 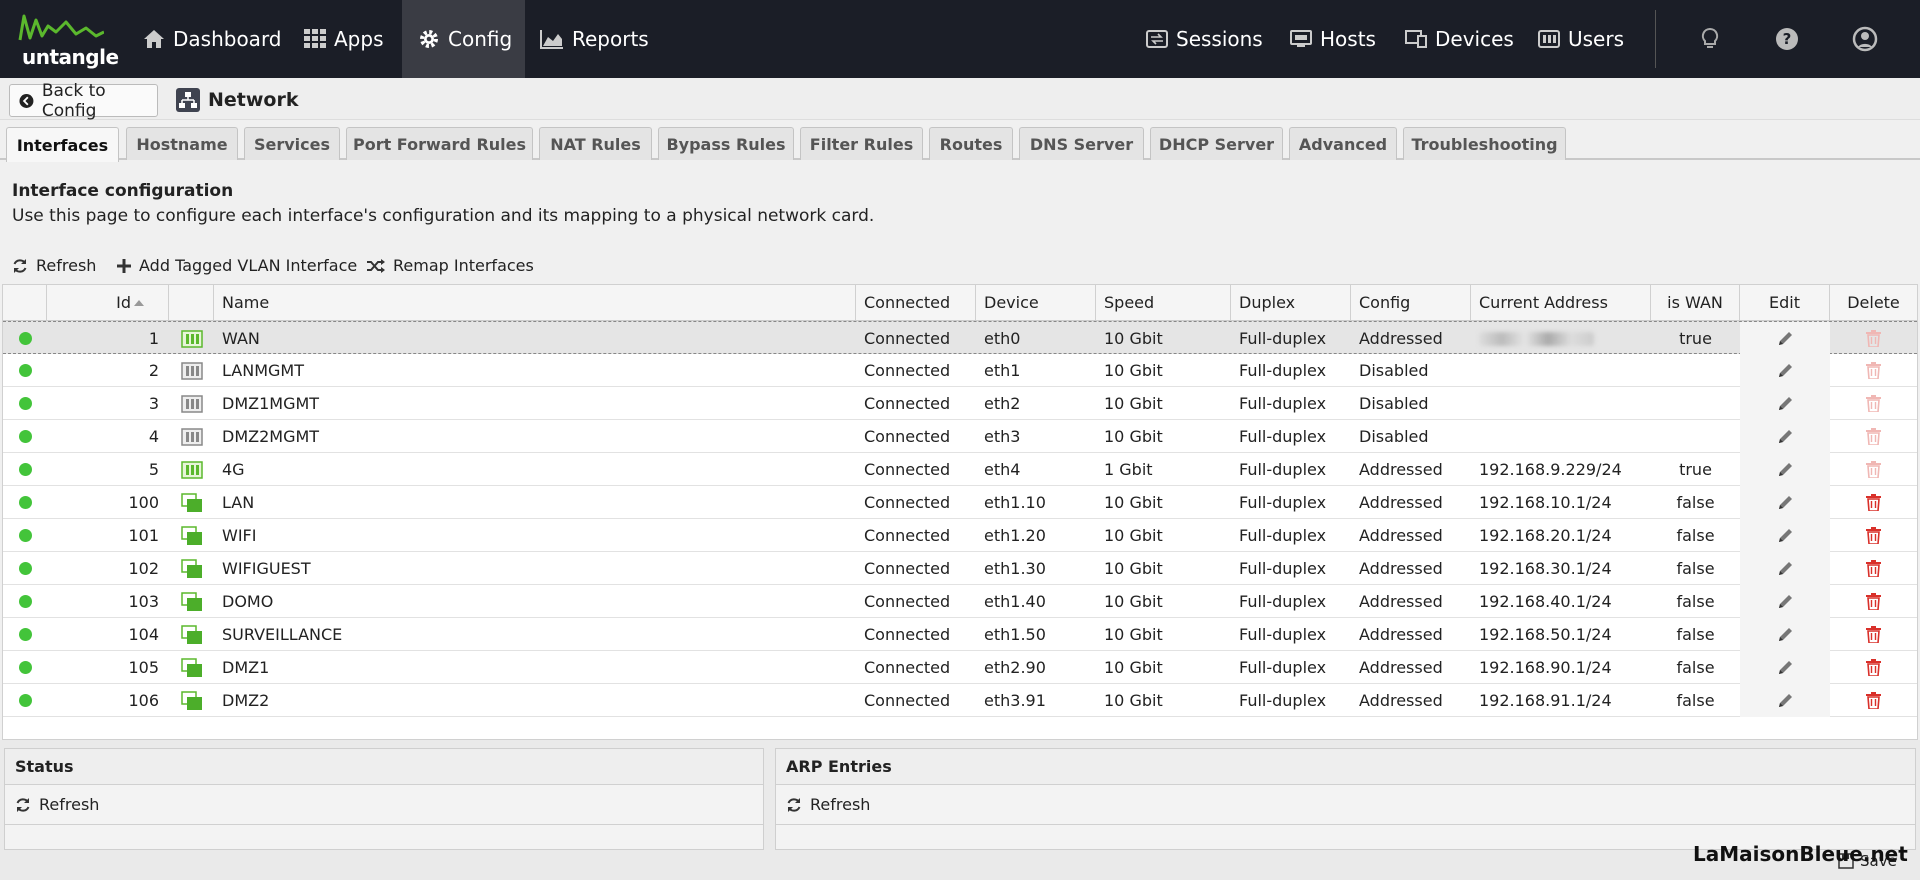 I want to click on tab-filter-rules: Filter Rules, so click(x=861, y=143).